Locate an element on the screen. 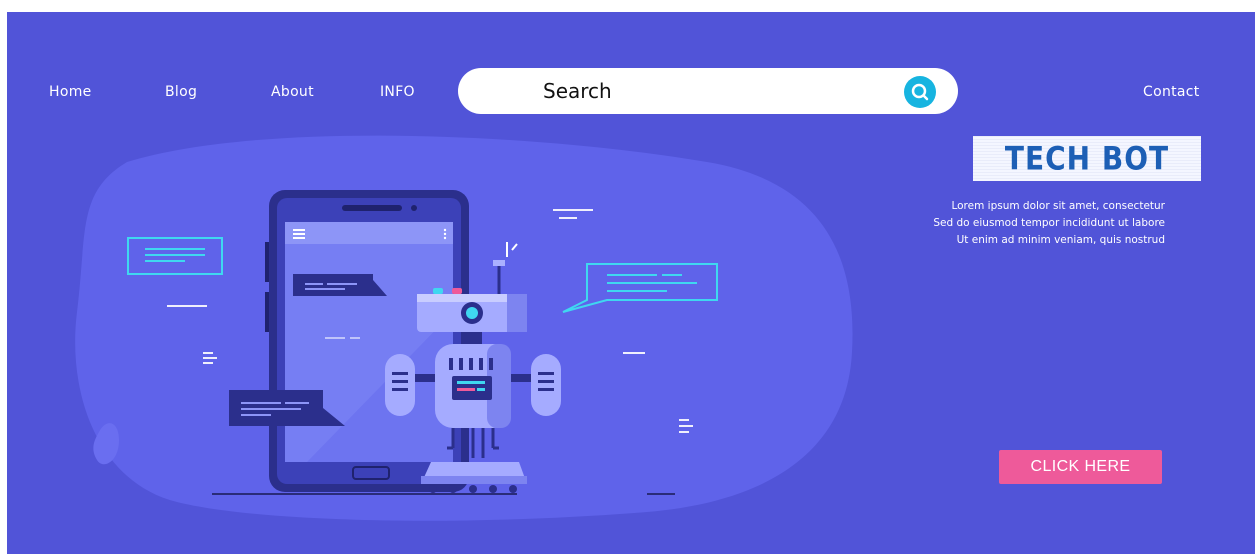  nav-blog: Blog is located at coordinates (181, 92).